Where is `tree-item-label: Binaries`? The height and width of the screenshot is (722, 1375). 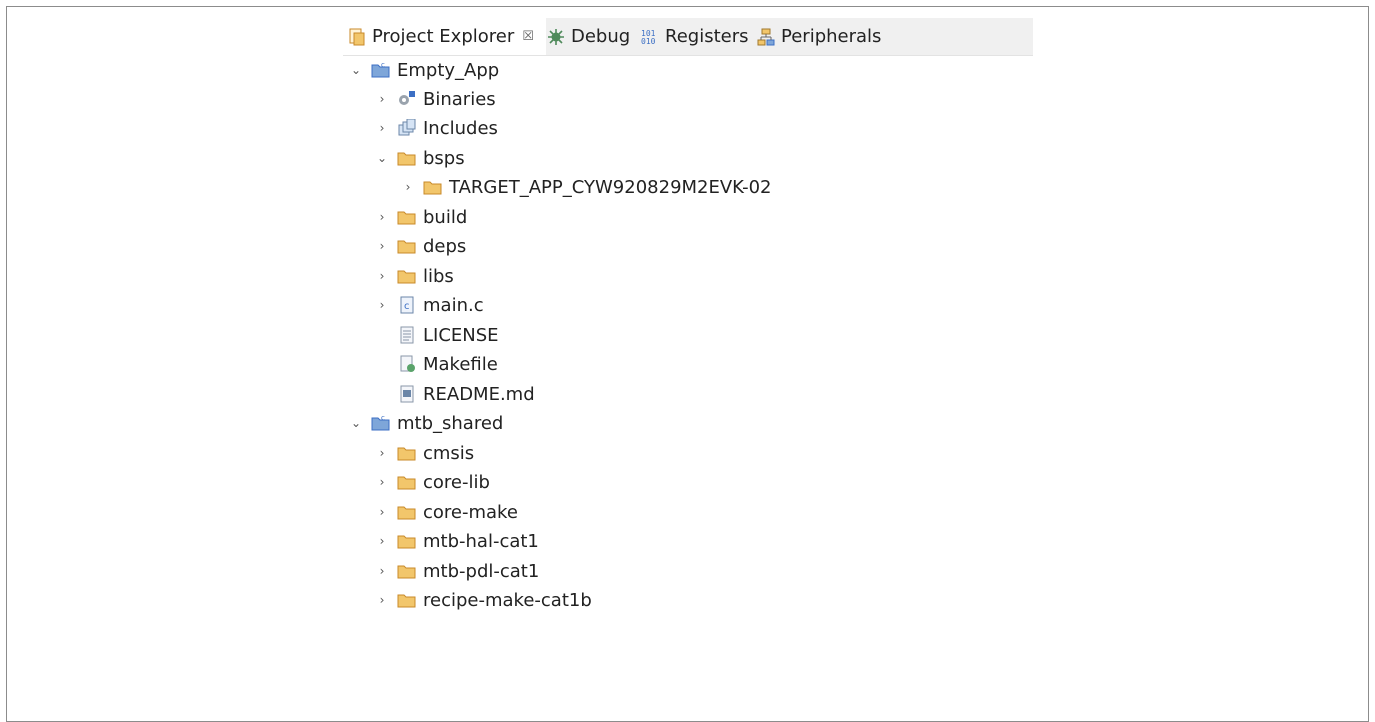
tree-item-label: Binaries is located at coordinates (459, 99).